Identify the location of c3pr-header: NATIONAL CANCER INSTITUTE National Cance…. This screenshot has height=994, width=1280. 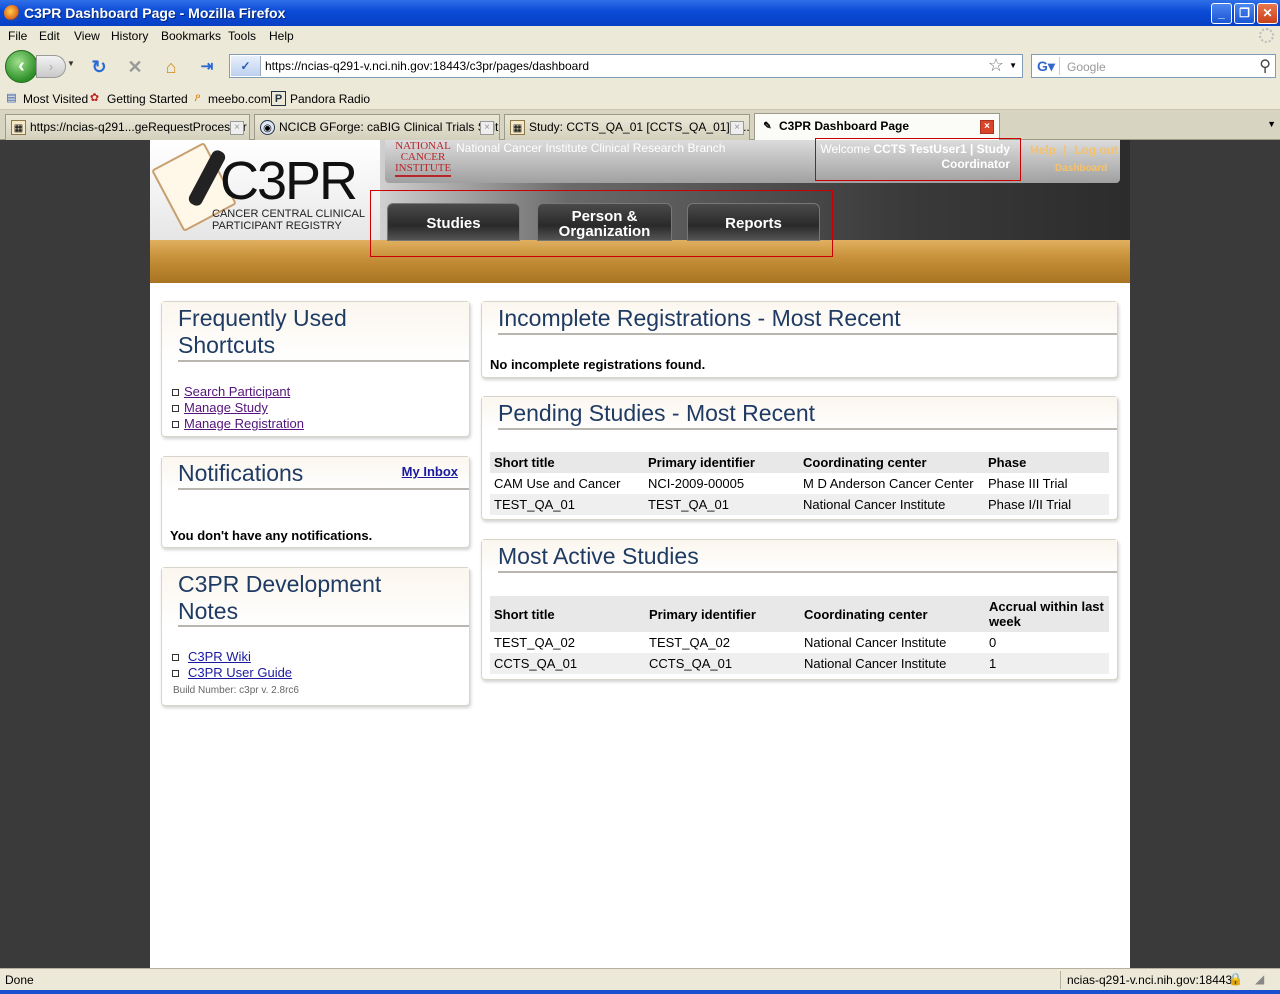
(640, 210).